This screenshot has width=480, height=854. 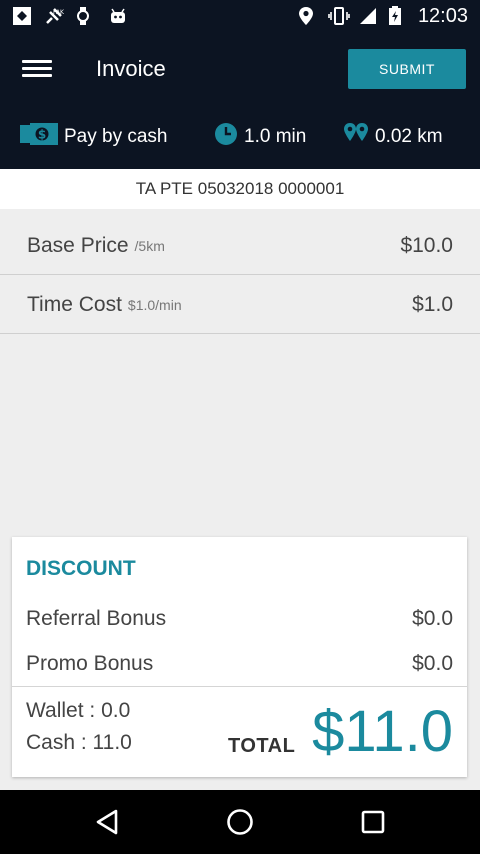 I want to click on line-item-label: Time Cost, so click(x=74, y=304).